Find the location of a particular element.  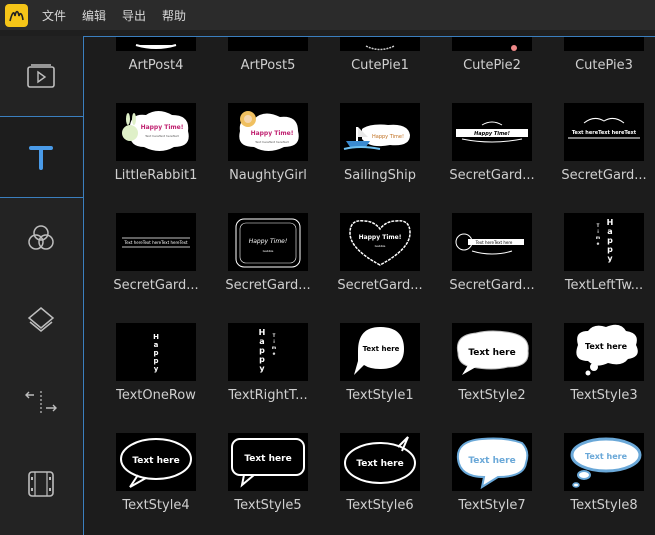

template-label: TextStyle3 is located at coordinates (604, 395).